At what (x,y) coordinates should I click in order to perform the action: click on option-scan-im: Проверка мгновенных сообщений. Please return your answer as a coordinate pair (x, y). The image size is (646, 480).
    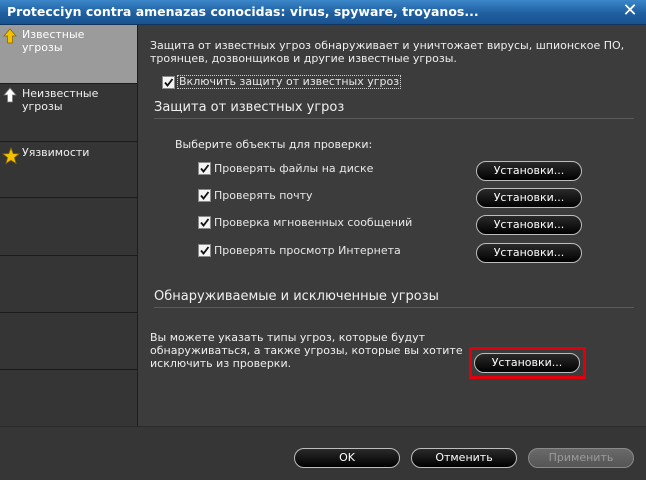
    Looking at the image, I should click on (305, 224).